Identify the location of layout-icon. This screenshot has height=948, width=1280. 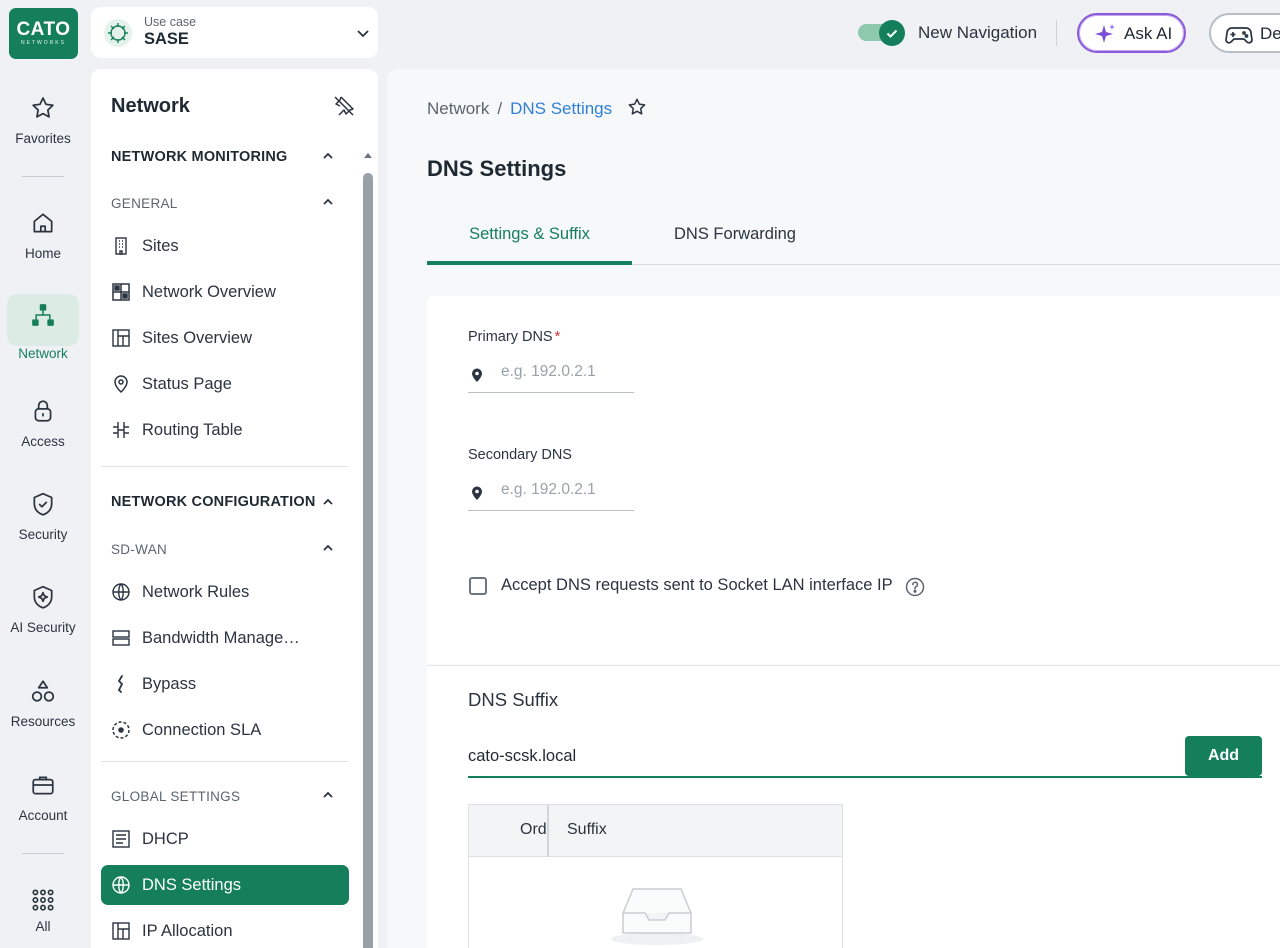
(121, 931).